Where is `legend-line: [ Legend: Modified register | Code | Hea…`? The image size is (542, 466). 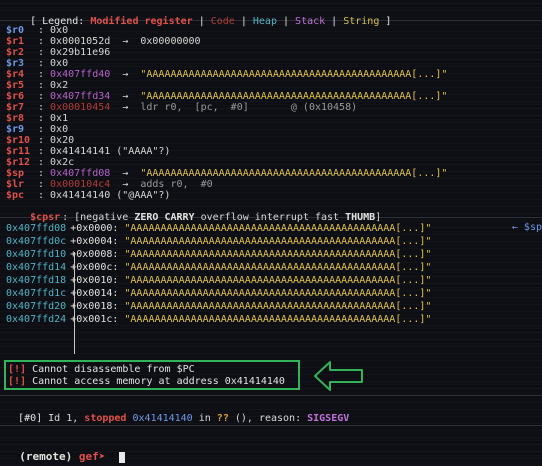 legend-line: [ Legend: Modified register | Code | Hea… is located at coordinates (274, 16).